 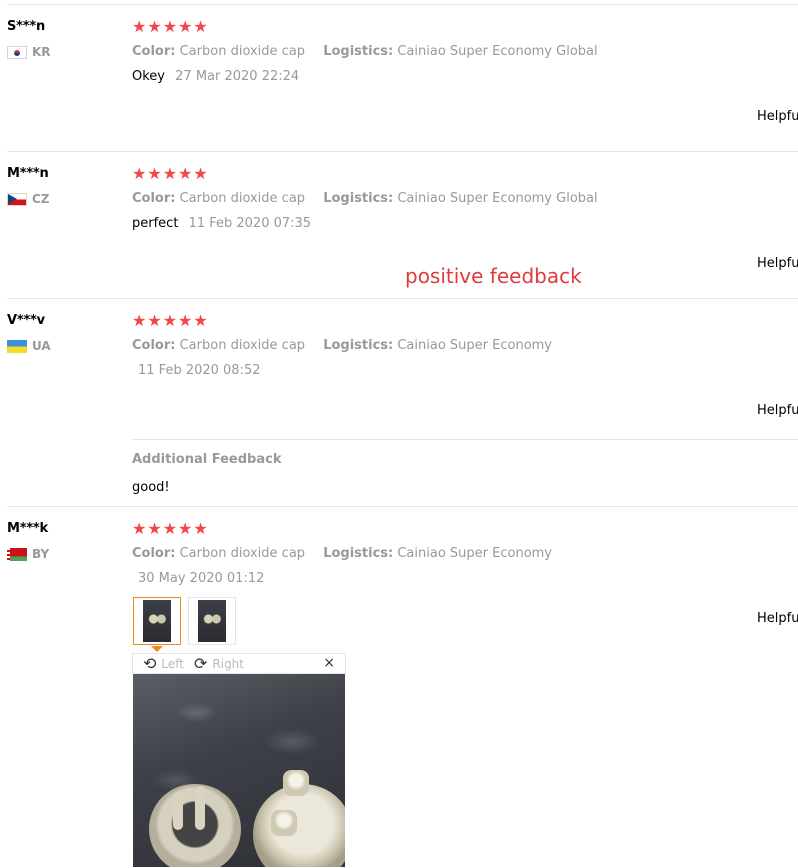 What do you see at coordinates (17, 199) in the screenshot?
I see `flag-cz-icon` at bounding box center [17, 199].